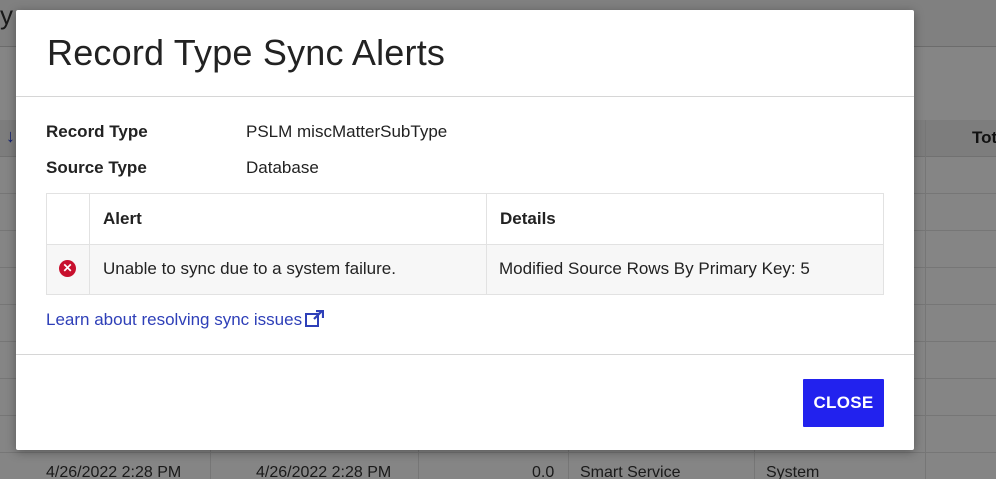  What do you see at coordinates (97, 131) in the screenshot?
I see `record-type-label: Record Type` at bounding box center [97, 131].